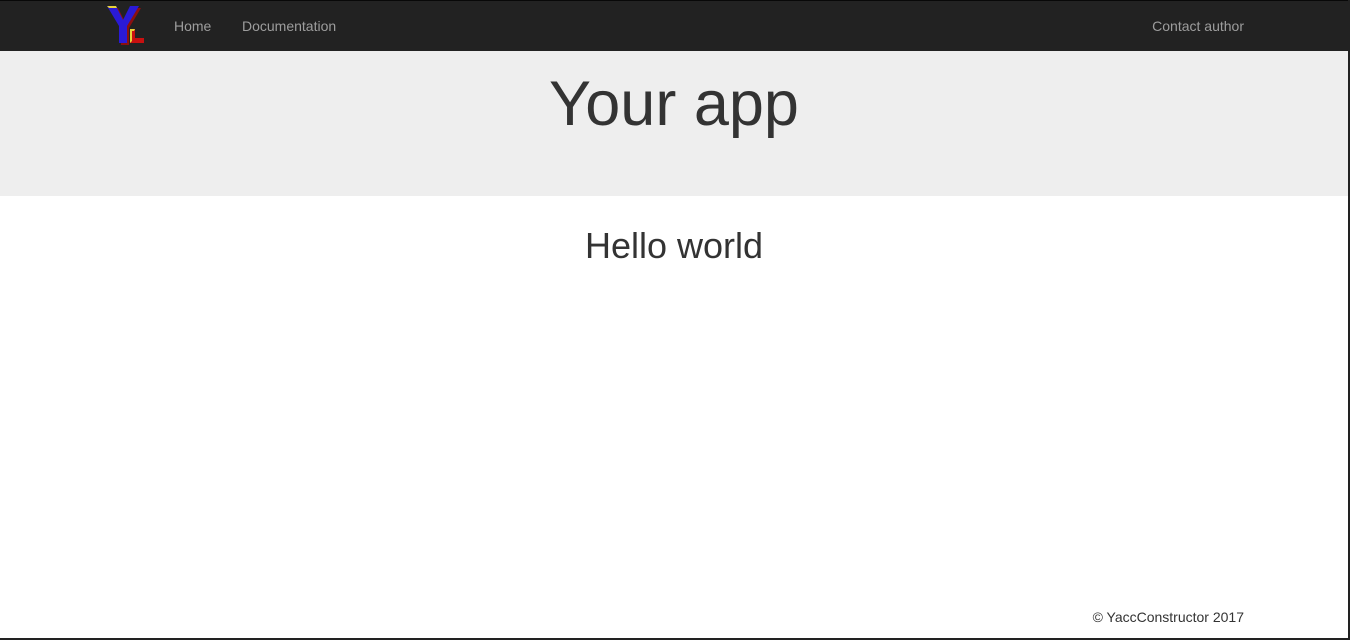  I want to click on nav-documentation-link: Documentation, so click(289, 26).